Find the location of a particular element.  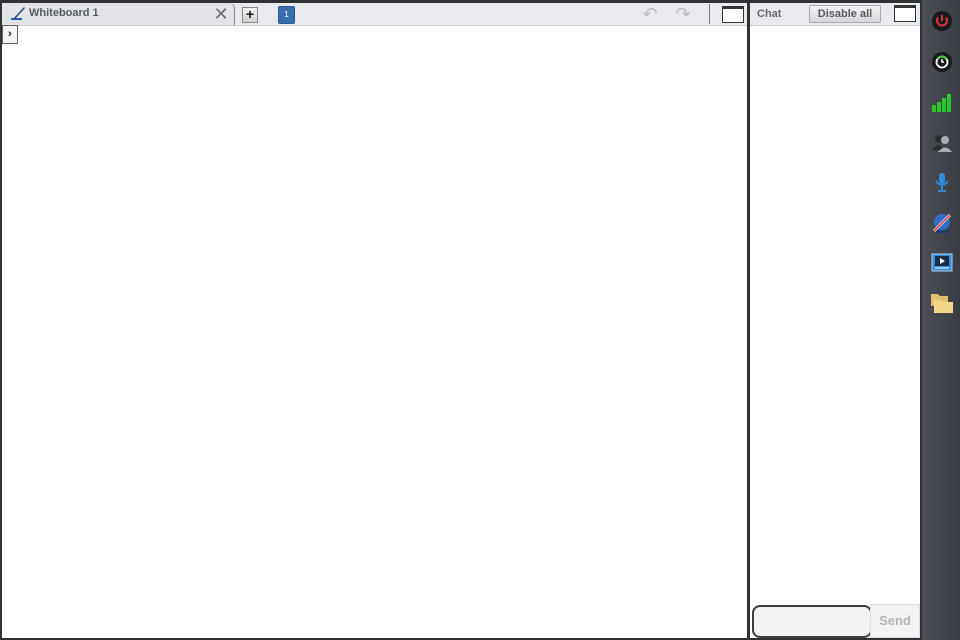

microphone-icon is located at coordinates (942, 182).